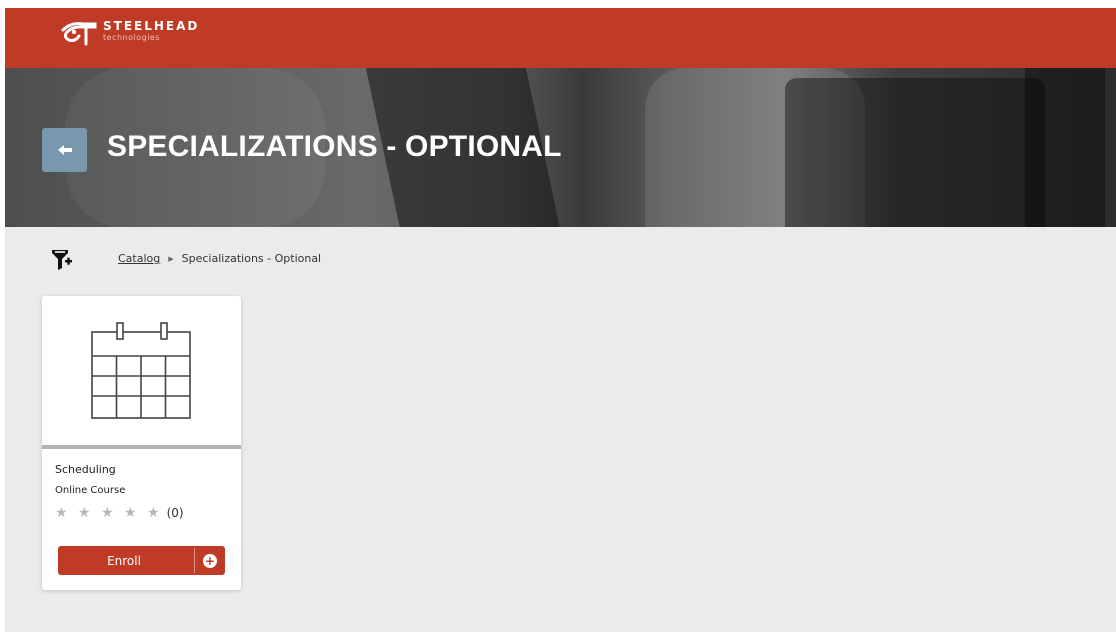  What do you see at coordinates (90, 490) in the screenshot?
I see `course-type: Online Course` at bounding box center [90, 490].